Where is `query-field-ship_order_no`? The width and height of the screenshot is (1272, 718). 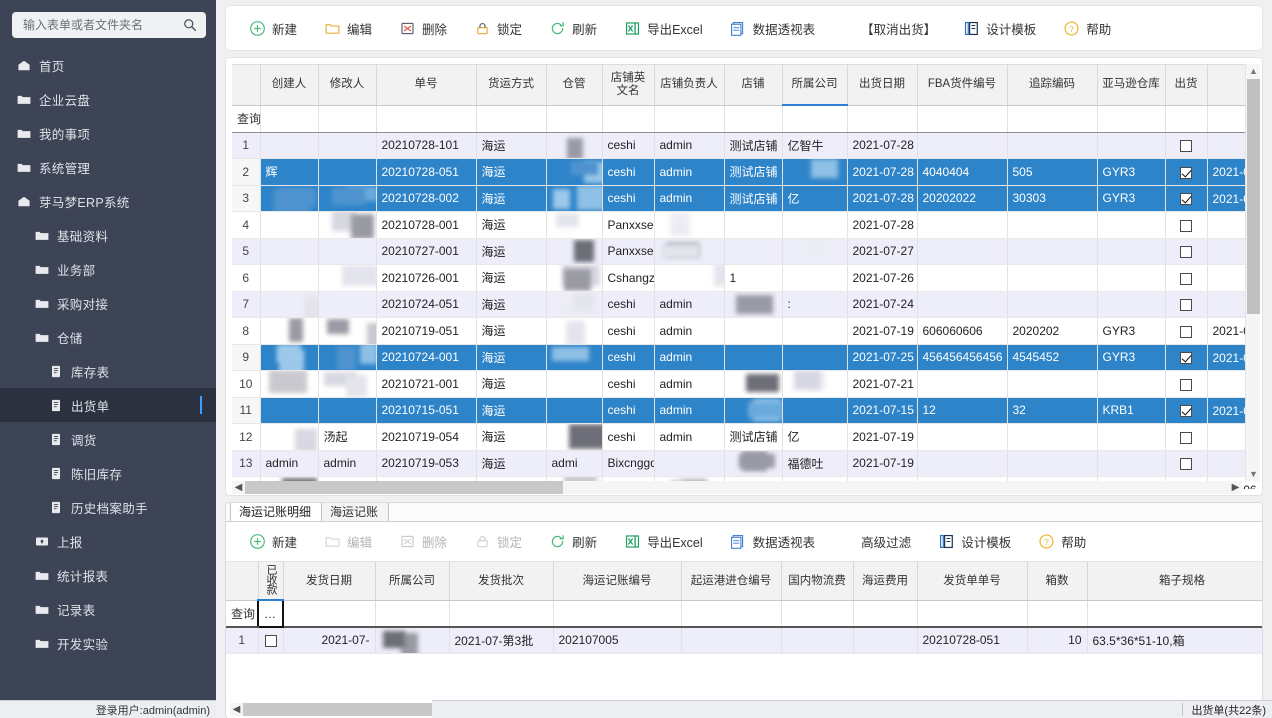 query-field-ship_order_no is located at coordinates (972, 614).